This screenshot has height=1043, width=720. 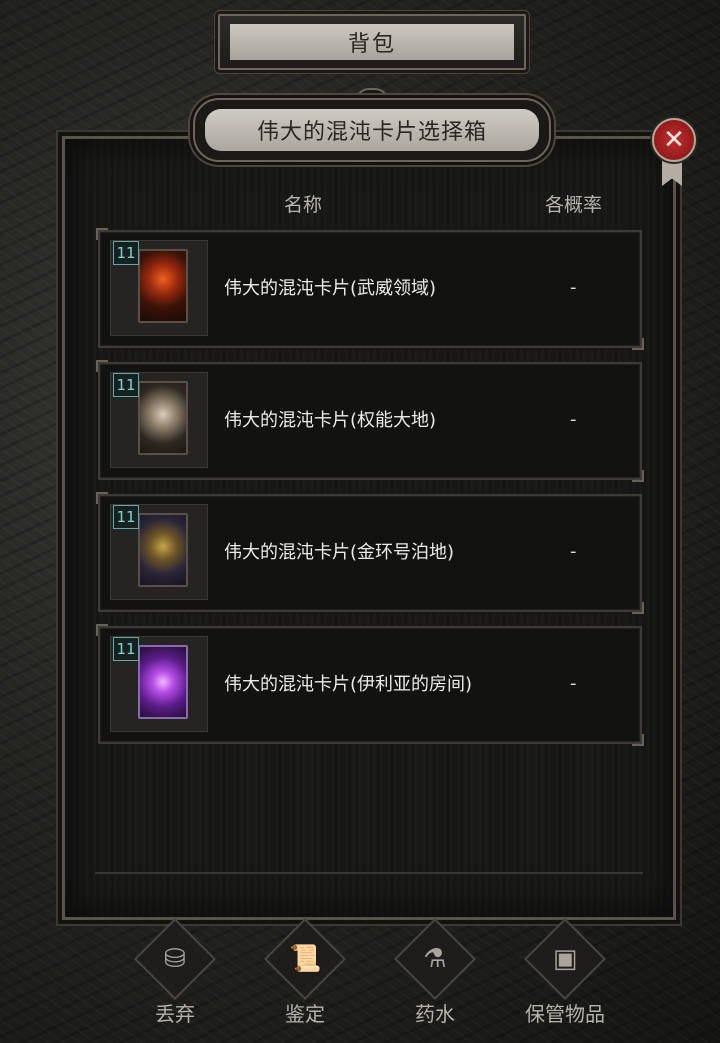 I want to click on dialog-title: 伟大的混沌卡片选择箱, so click(x=372, y=130).